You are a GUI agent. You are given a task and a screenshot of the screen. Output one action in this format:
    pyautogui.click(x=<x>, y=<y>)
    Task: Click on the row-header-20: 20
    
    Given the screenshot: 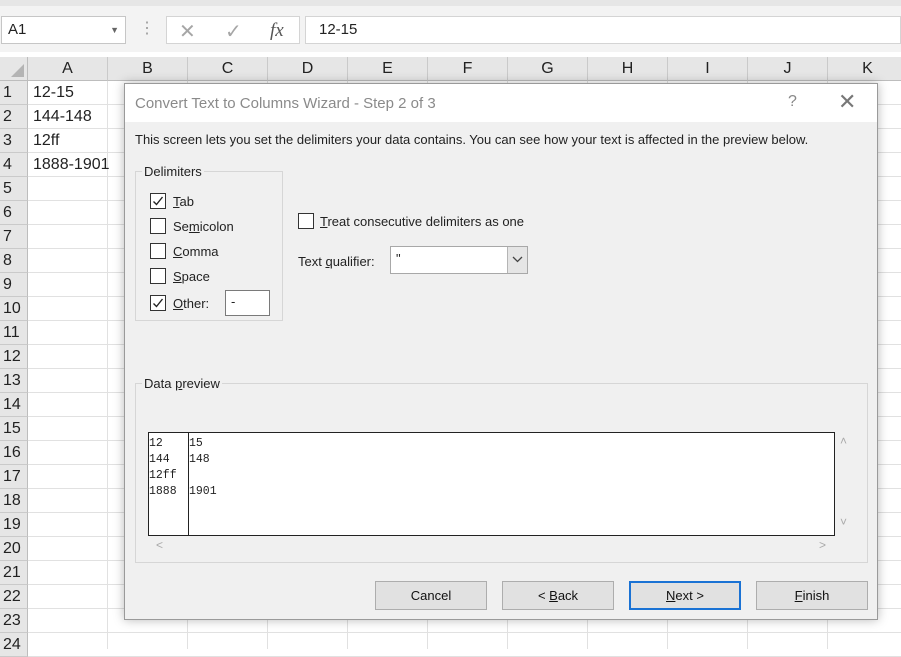 What is the action you would take?
    pyautogui.click(x=14, y=549)
    